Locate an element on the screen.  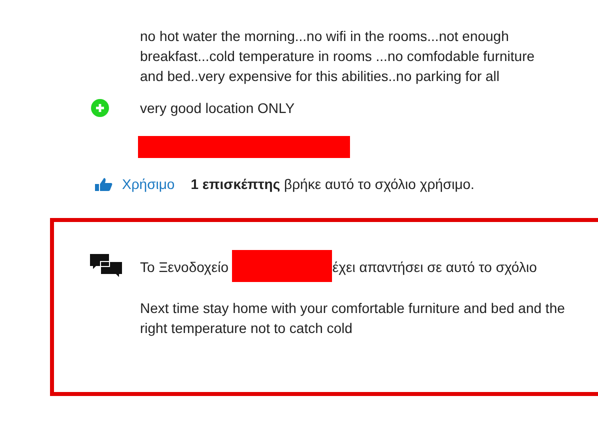
chat-icon is located at coordinates (106, 266).